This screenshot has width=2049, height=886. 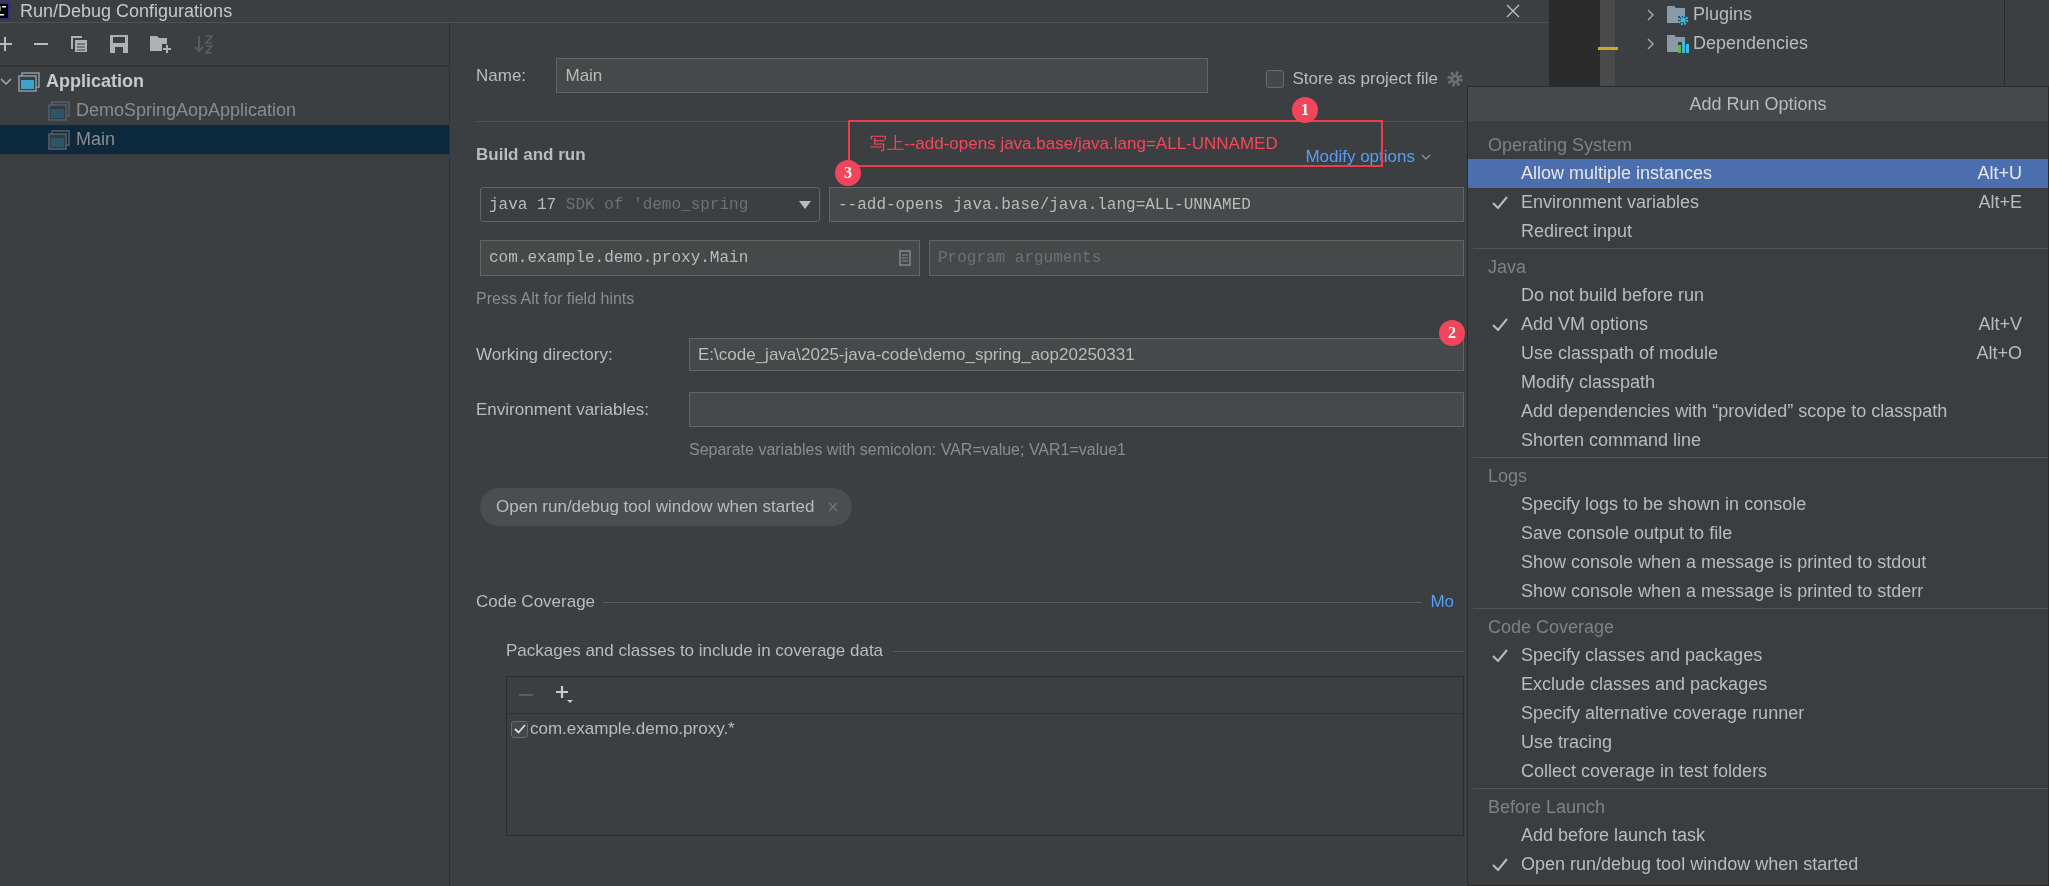 I want to click on menu-item: Specify classes and packages, so click(x=1758, y=655).